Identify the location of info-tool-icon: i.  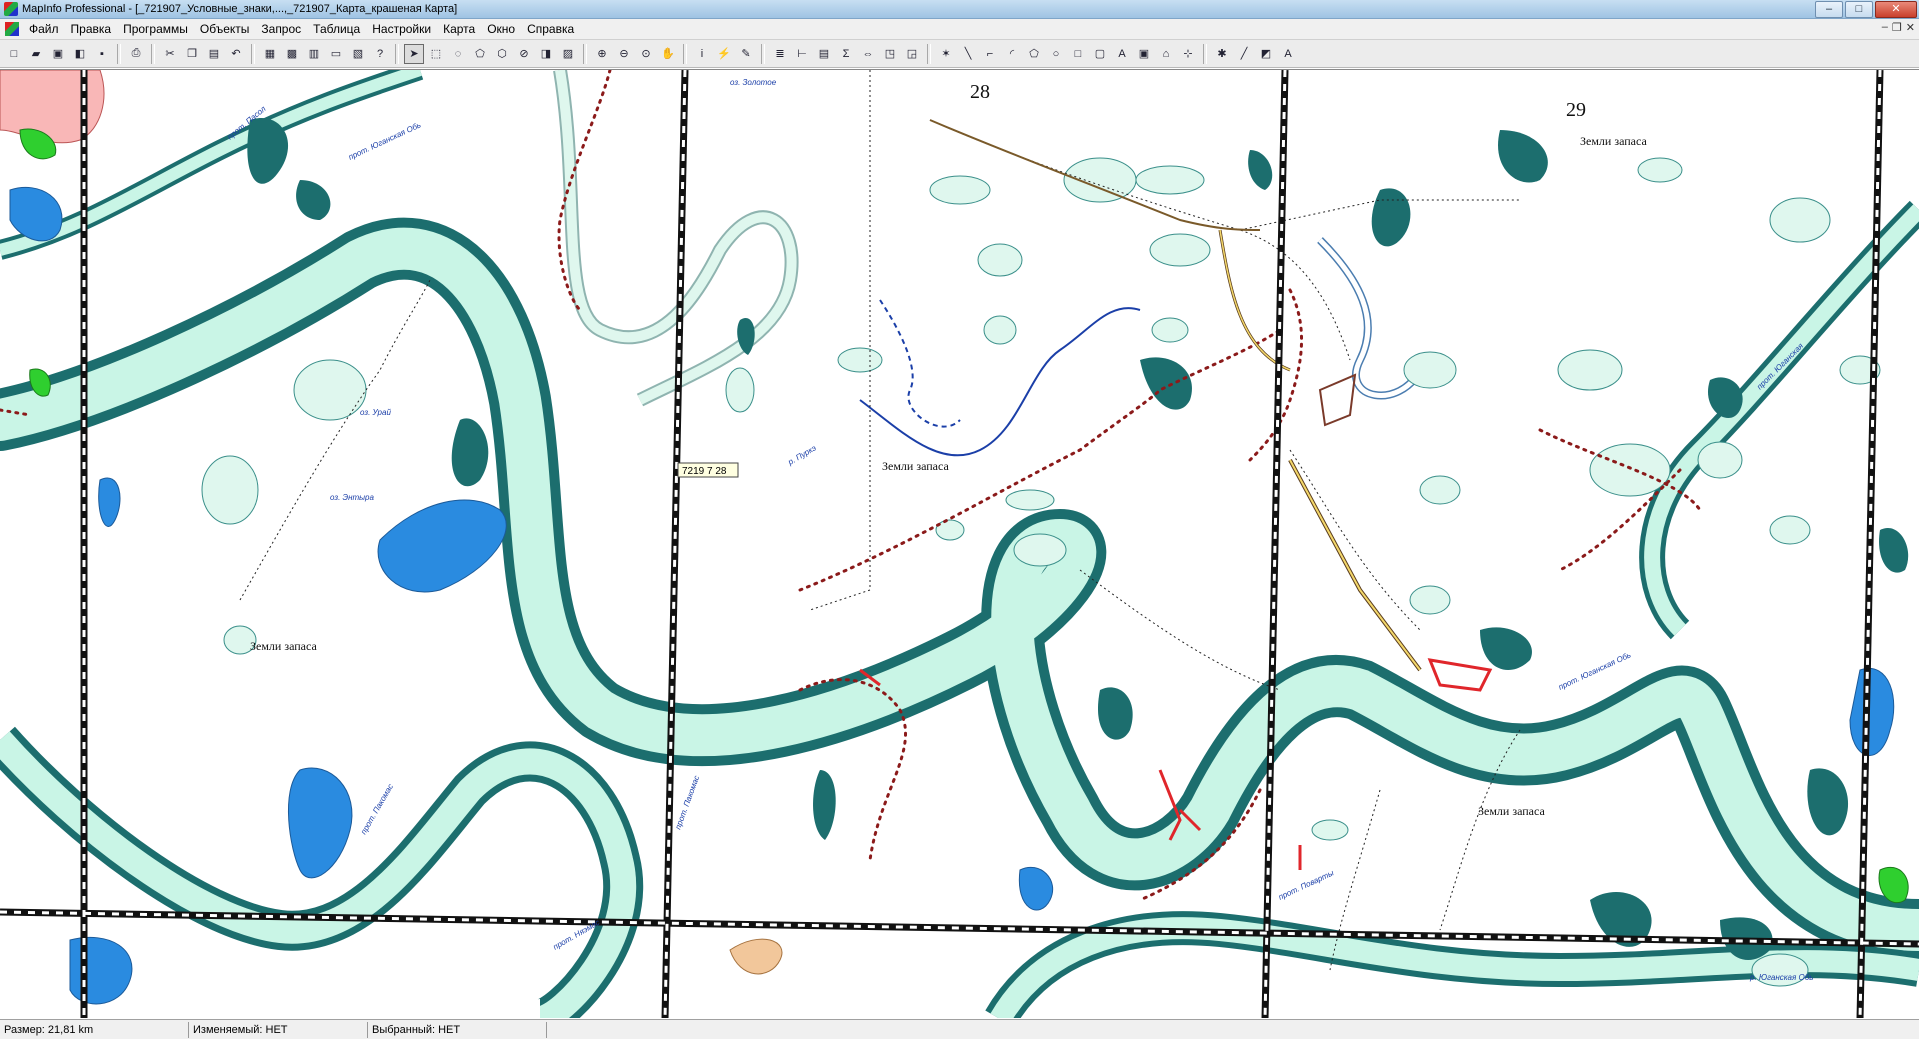
(702, 53).